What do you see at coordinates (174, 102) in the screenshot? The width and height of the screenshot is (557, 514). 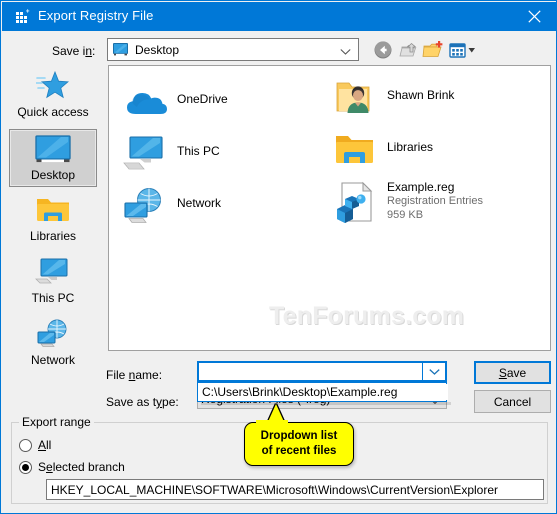 I see `list-item: OneDrive` at bounding box center [174, 102].